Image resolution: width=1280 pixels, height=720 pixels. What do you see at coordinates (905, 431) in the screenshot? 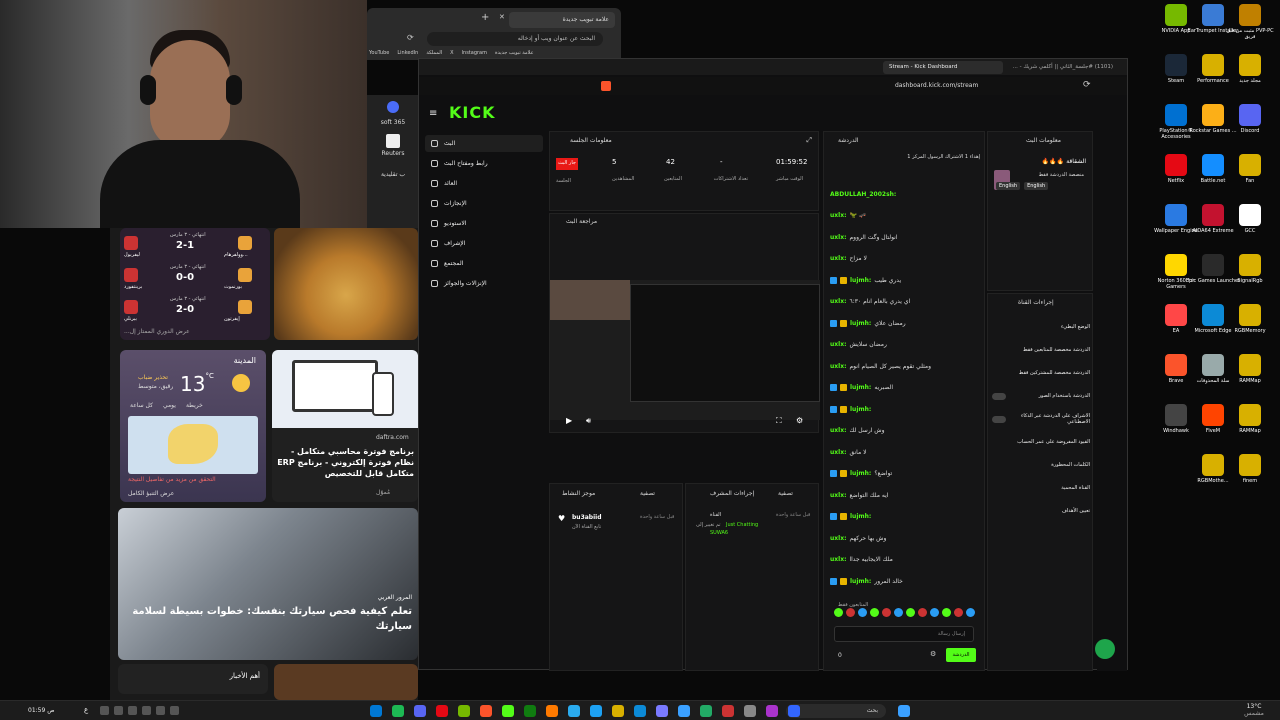
I see `chat-message: uxlx: وش ارسل لك` at bounding box center [905, 431].